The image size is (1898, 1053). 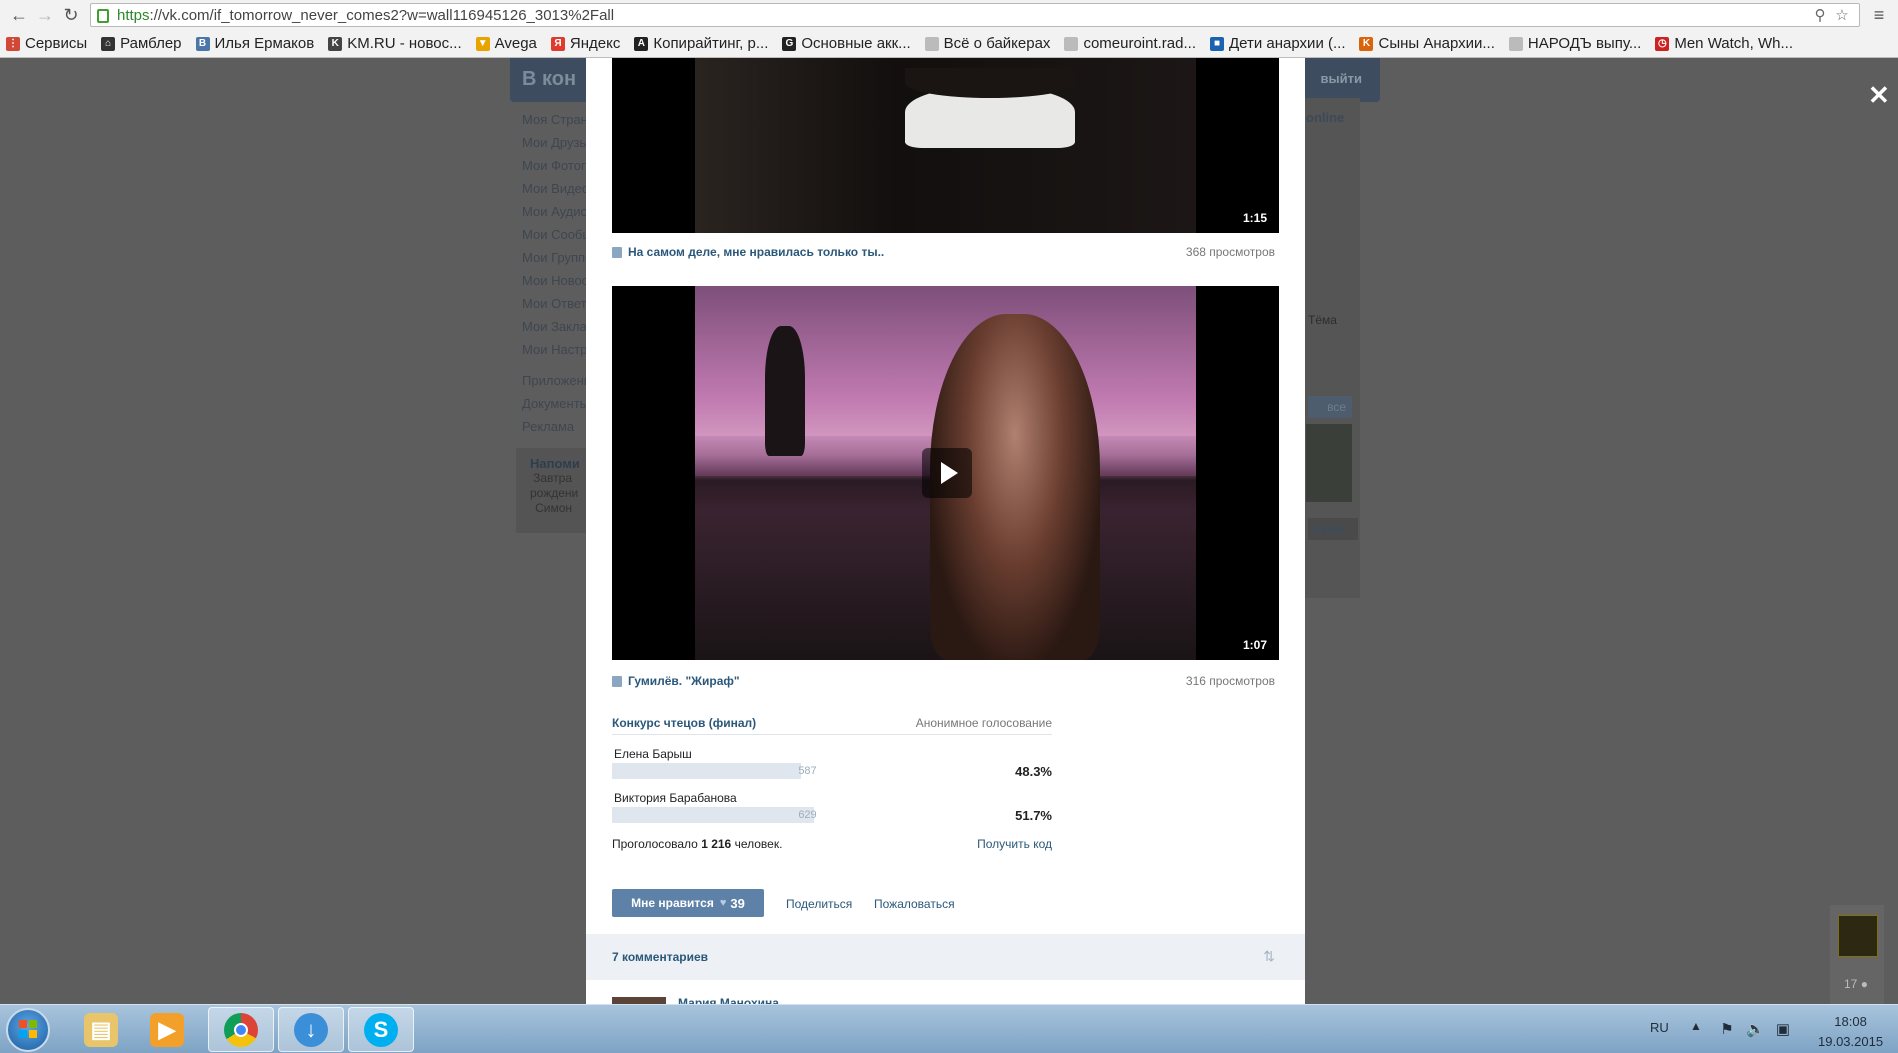 What do you see at coordinates (1727, 1029) in the screenshot?
I see `action-center-icon: ⚑` at bounding box center [1727, 1029].